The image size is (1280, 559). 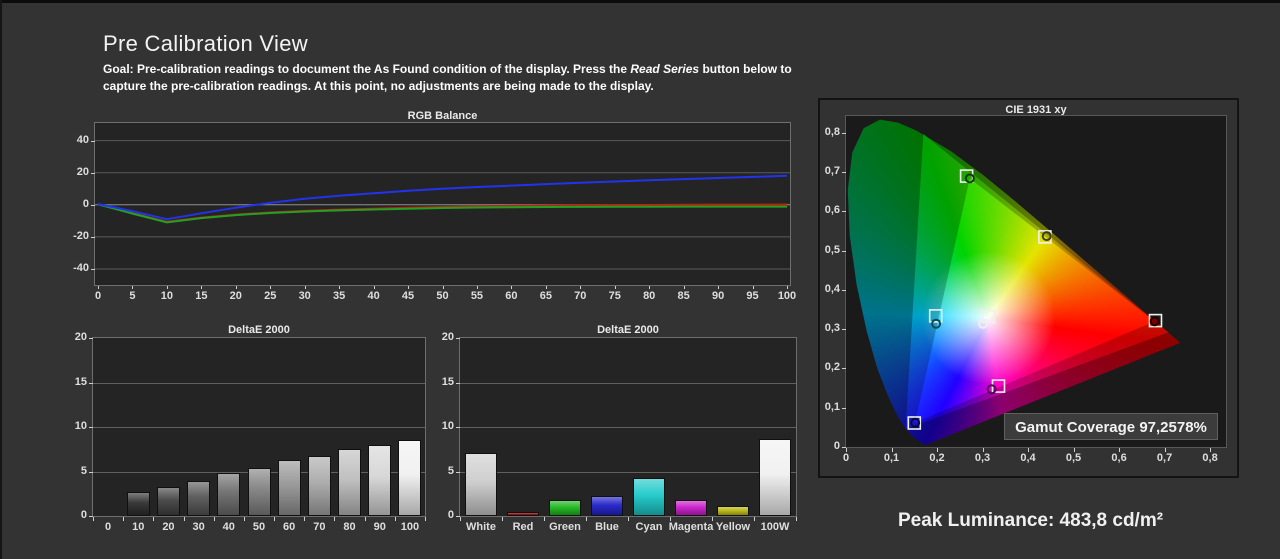 What do you see at coordinates (1036, 110) in the screenshot?
I see `cie-1931-title: CIE 1931 xy` at bounding box center [1036, 110].